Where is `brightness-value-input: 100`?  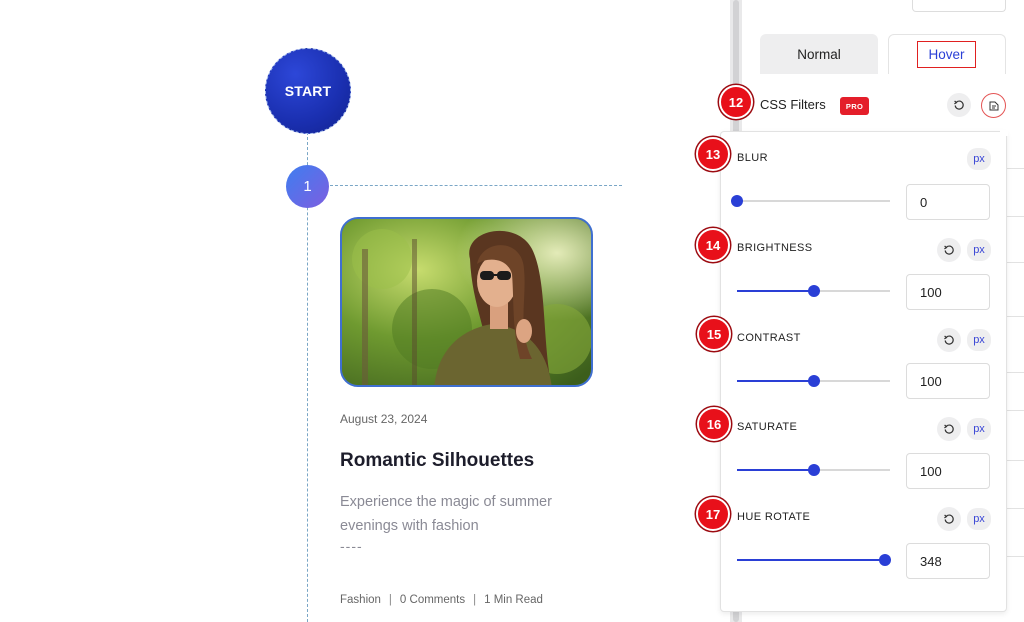
brightness-value-input: 100 is located at coordinates (948, 292).